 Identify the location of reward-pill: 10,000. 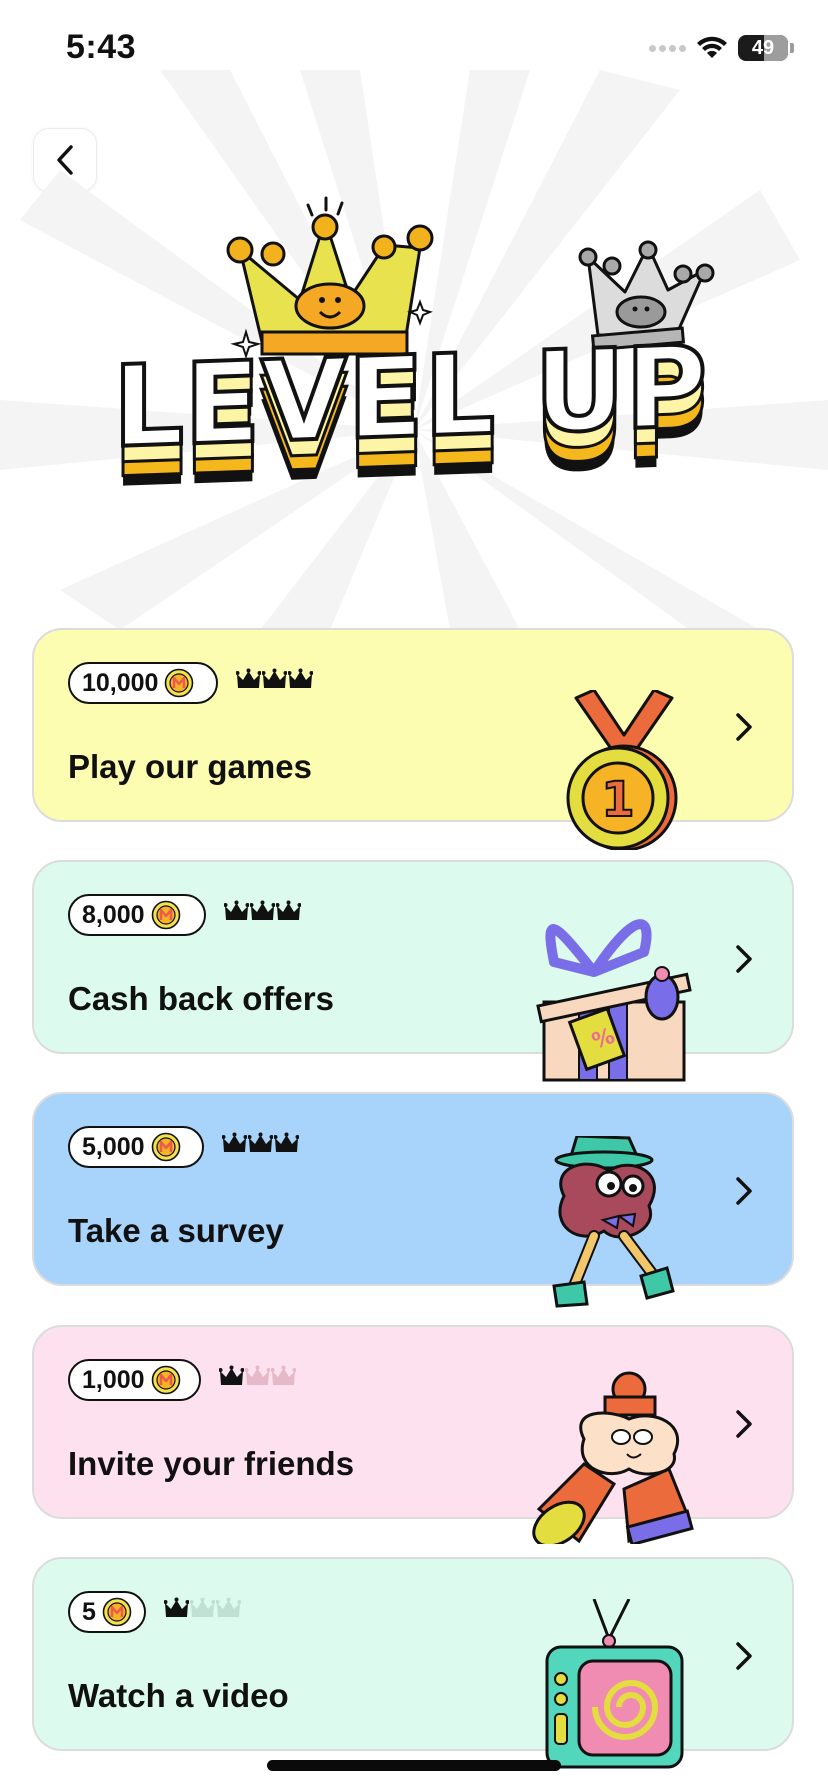
(143, 683).